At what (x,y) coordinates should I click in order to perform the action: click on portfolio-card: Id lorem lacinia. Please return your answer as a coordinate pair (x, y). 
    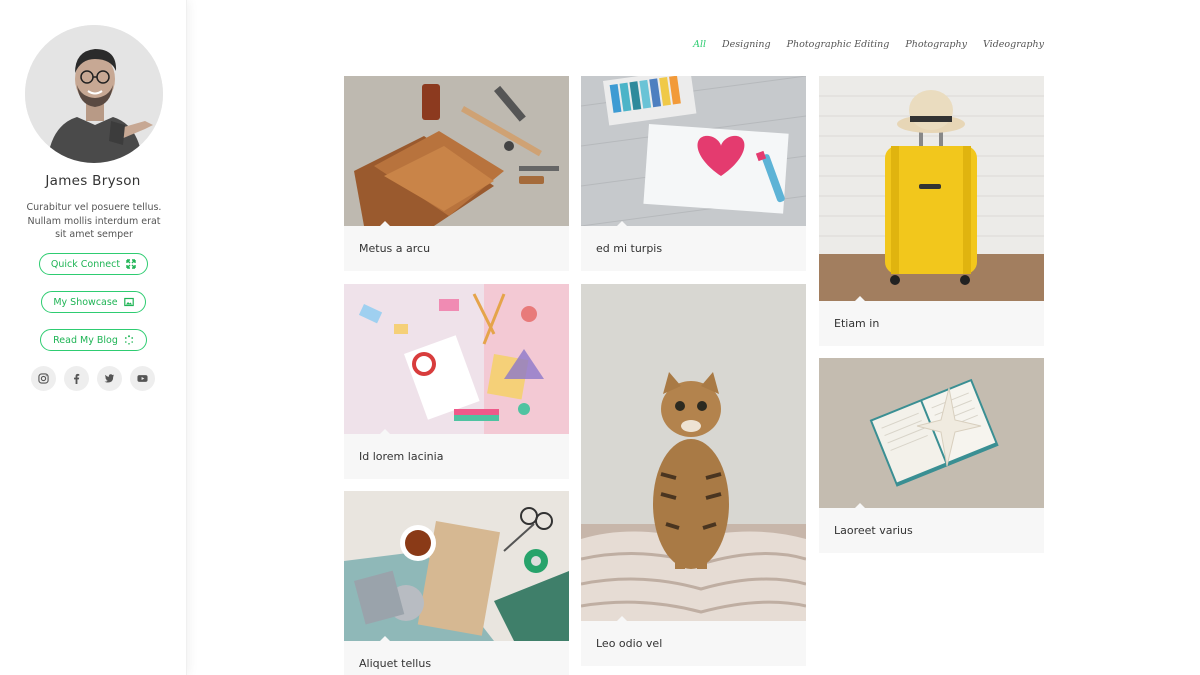
    Looking at the image, I should click on (456, 381).